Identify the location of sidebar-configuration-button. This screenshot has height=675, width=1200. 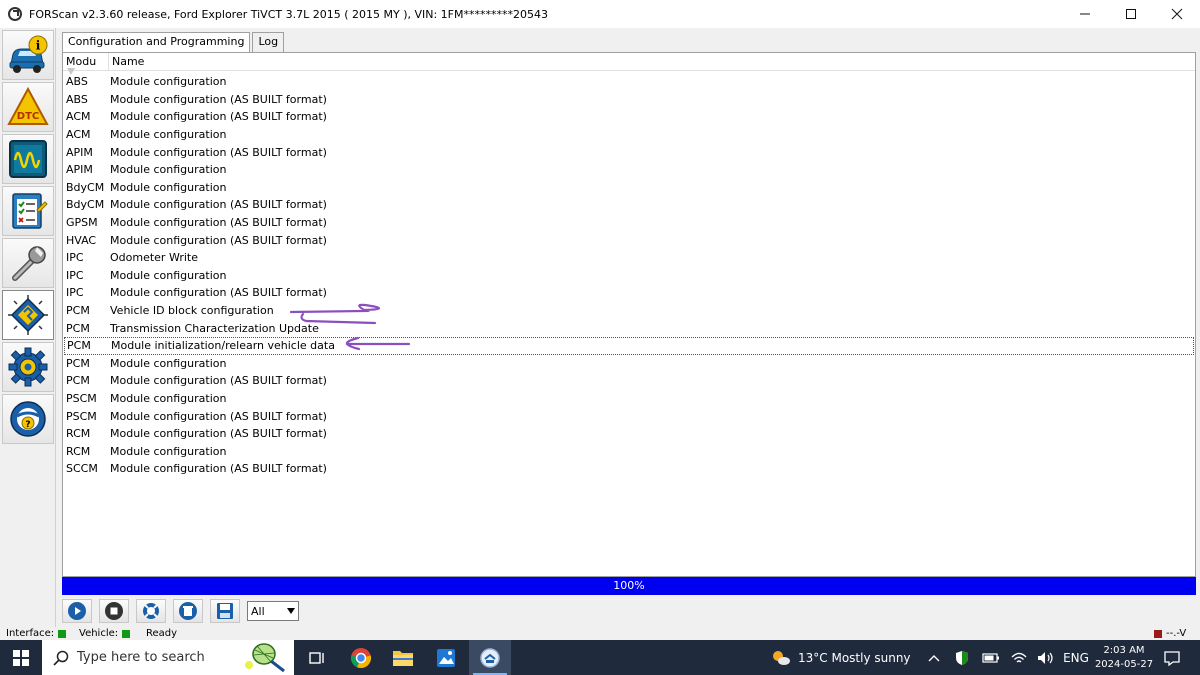
(28, 315).